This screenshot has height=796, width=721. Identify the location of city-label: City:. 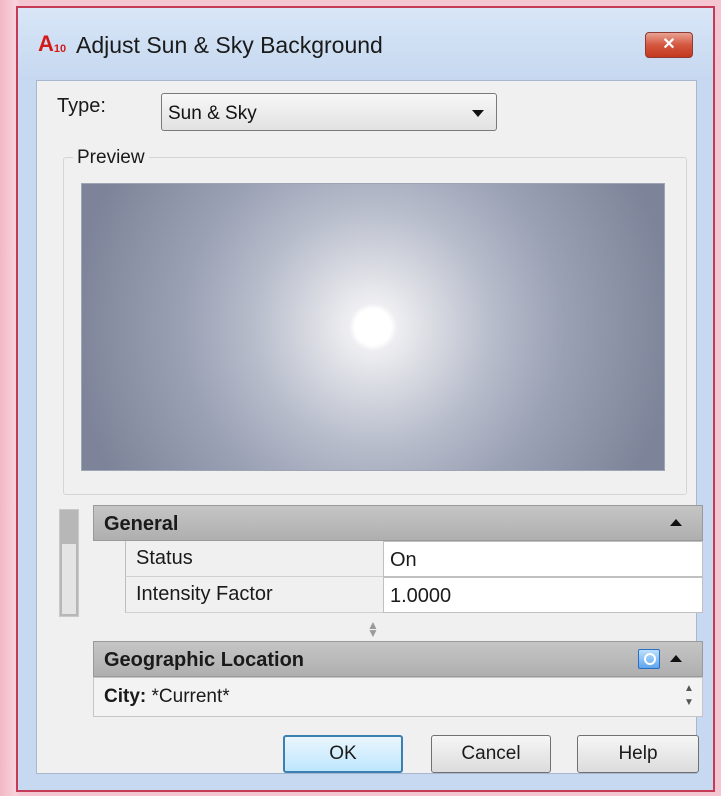
(125, 696).